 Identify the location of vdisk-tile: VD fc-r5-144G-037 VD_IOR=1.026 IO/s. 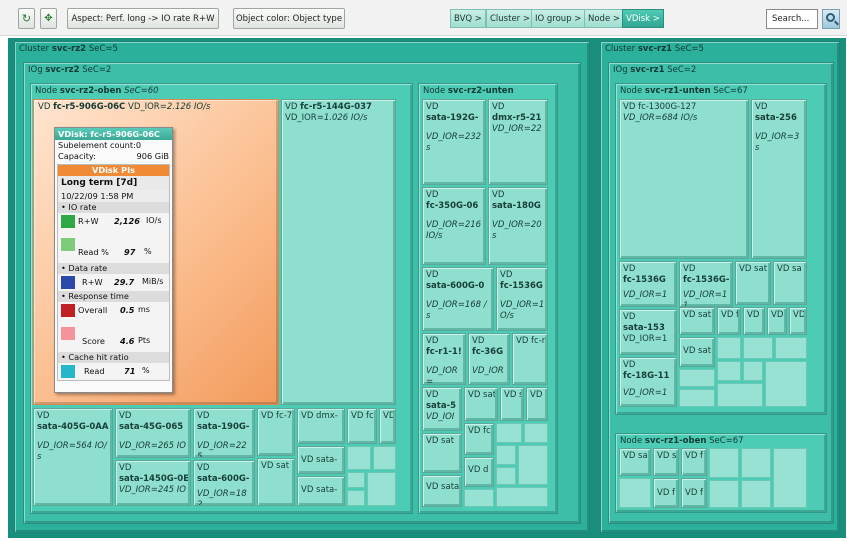
(338, 252).